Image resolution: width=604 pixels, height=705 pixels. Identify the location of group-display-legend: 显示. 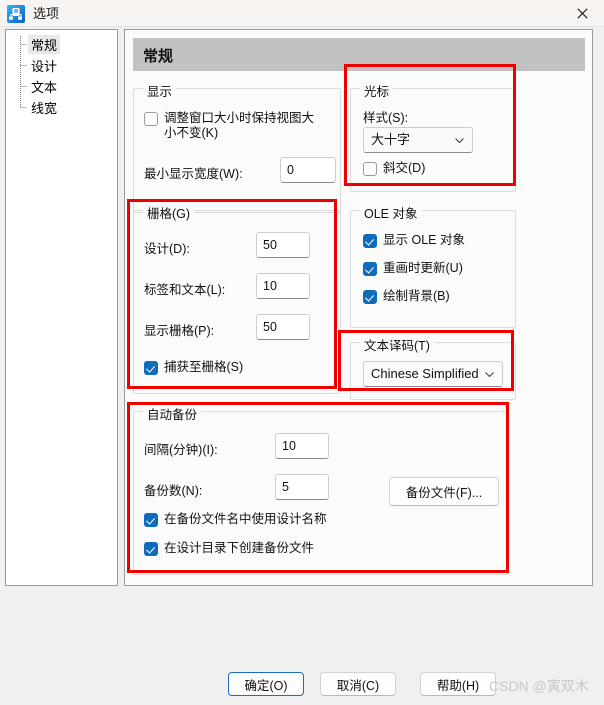
(160, 90).